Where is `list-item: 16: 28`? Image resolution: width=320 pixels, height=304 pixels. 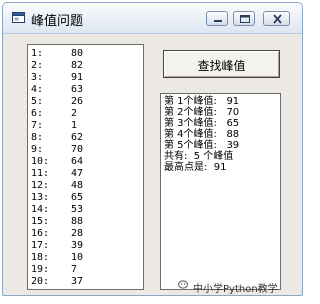 list-item: 16: 28 is located at coordinates (57, 234).